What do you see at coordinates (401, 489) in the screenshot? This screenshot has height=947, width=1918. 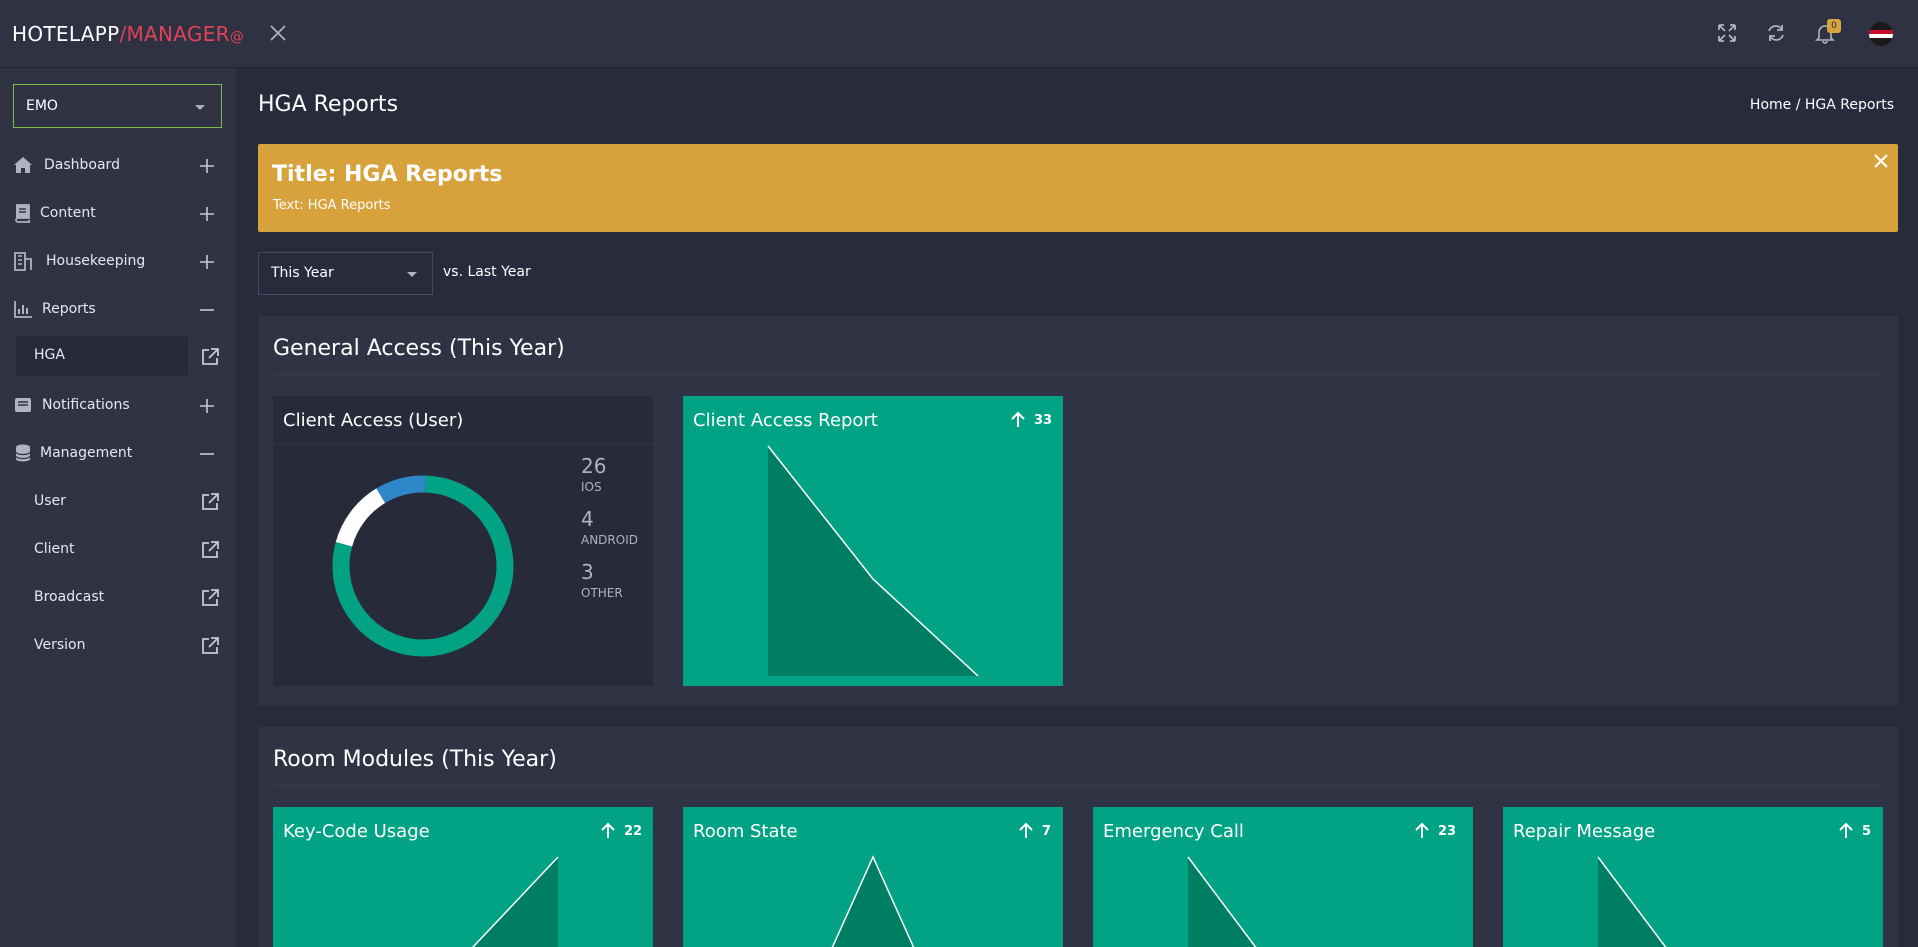 I see `donut-slice-other` at bounding box center [401, 489].